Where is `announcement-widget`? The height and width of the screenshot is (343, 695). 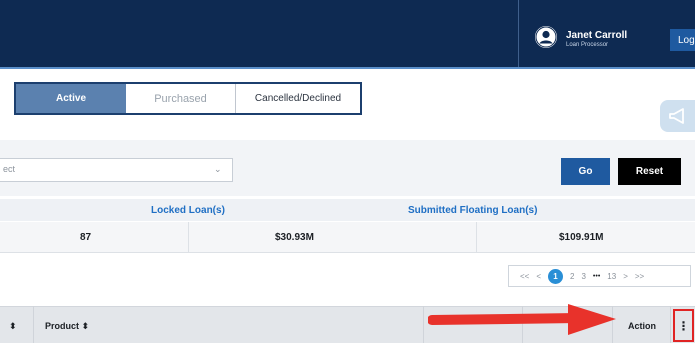
announcement-widget is located at coordinates (677, 116).